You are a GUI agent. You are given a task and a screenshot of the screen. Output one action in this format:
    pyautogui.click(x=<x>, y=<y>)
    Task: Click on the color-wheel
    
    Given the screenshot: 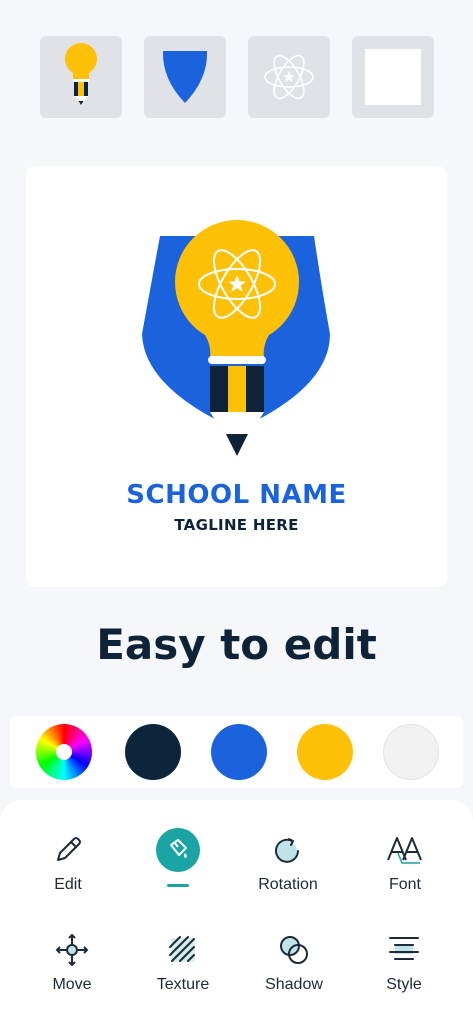 What is the action you would take?
    pyautogui.click(x=64, y=752)
    